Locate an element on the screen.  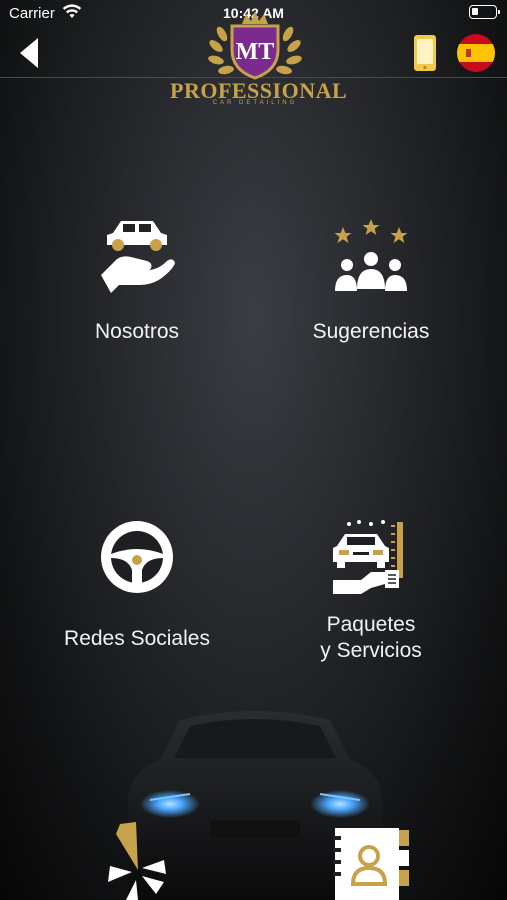
menu-label-paquetes-servicios: Paquetes y Servicios is located at coordinates (371, 637).